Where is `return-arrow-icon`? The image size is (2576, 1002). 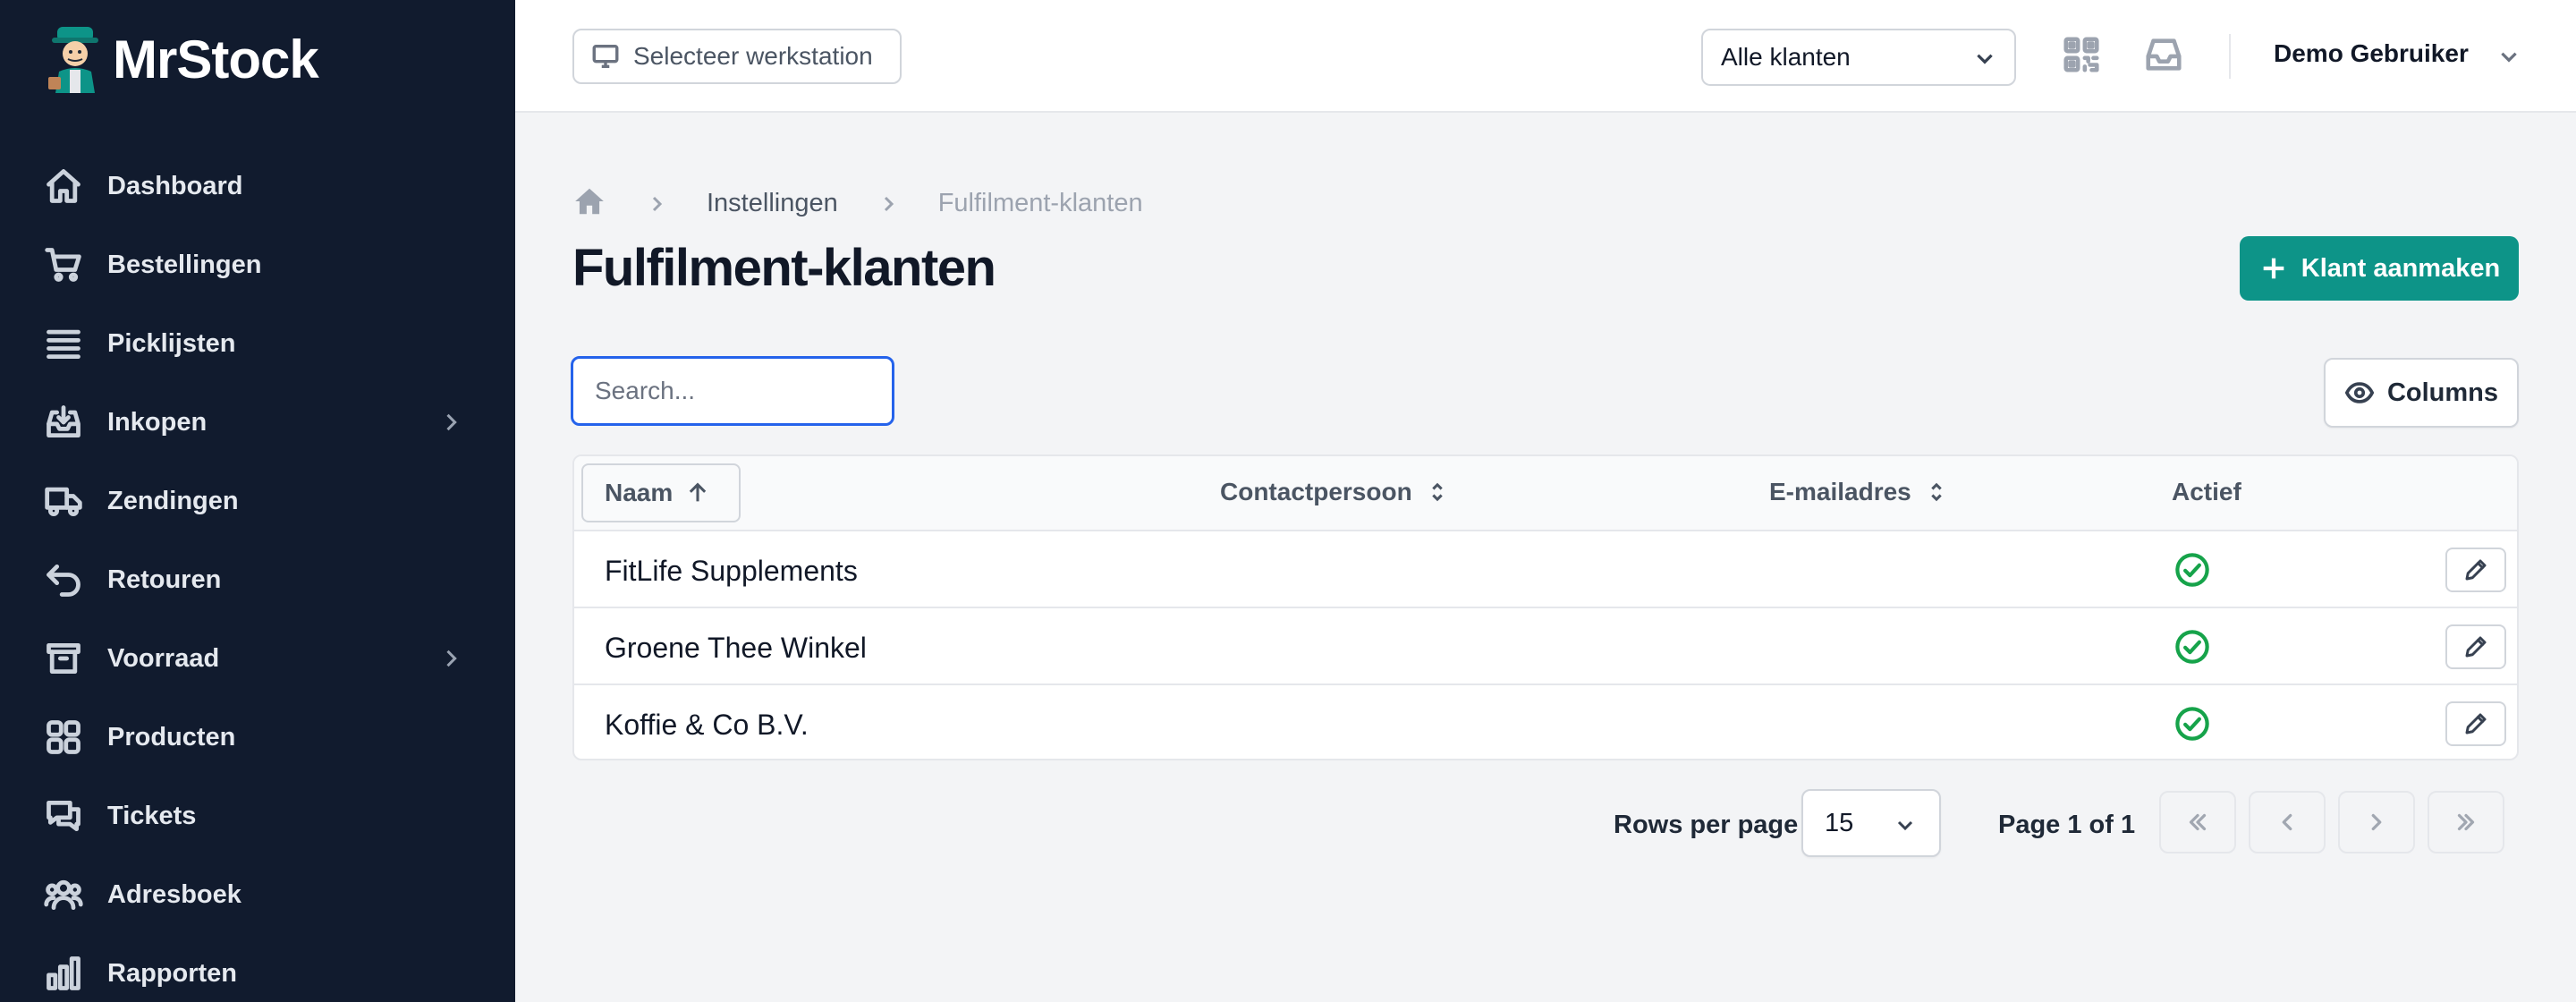
return-arrow-icon is located at coordinates (63, 579).